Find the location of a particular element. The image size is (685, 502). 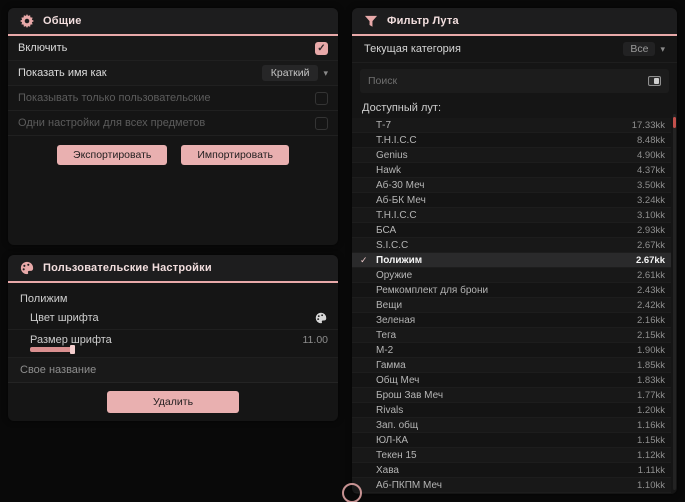

loot-row: Тега 2.15kk is located at coordinates (511, 335).